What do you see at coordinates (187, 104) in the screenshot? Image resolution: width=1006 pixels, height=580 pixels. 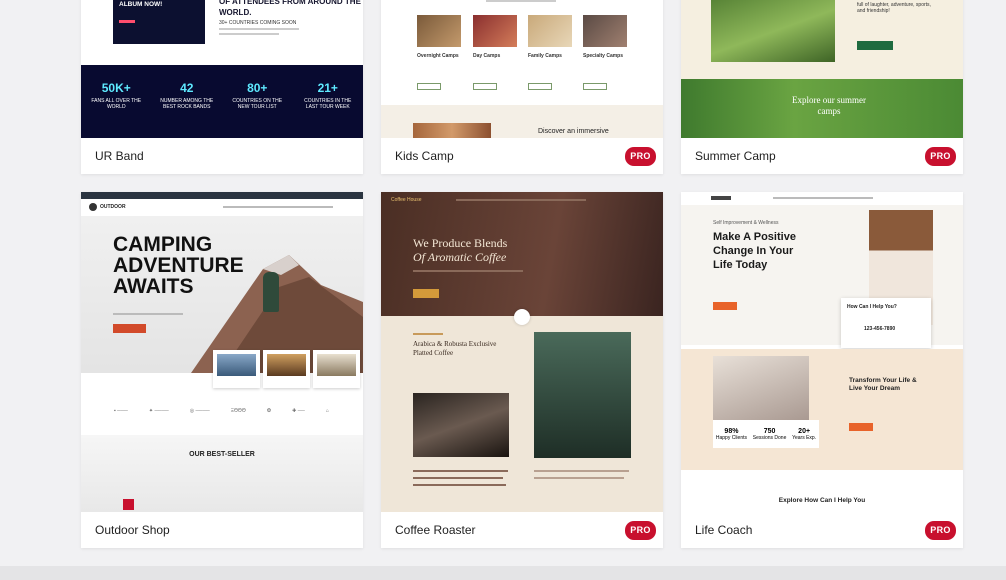 I see `stat-label: NUMBER AMONG THE BEST ROCK BANDS` at bounding box center [187, 104].